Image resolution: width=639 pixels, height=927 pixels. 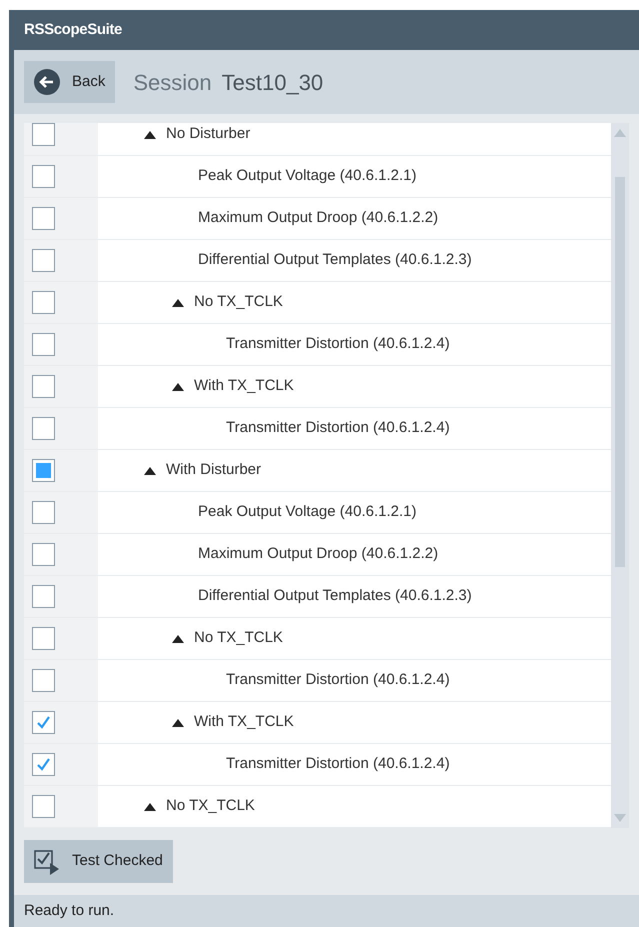 I want to click on tree-node: With Disturber, so click(x=203, y=470).